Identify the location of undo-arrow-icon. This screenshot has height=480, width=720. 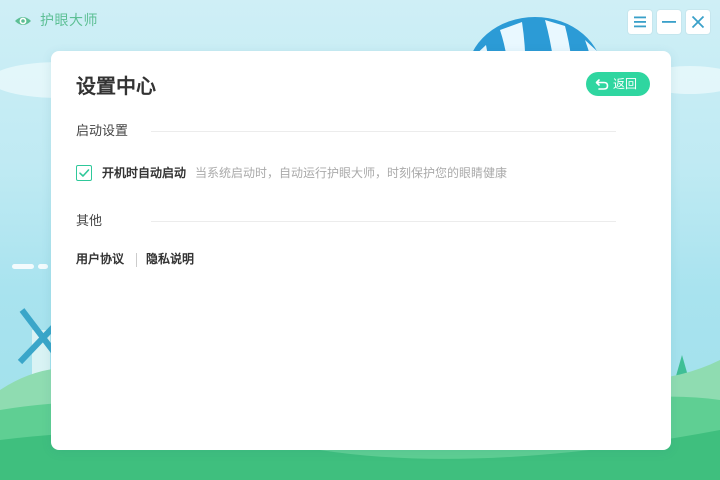
(602, 84).